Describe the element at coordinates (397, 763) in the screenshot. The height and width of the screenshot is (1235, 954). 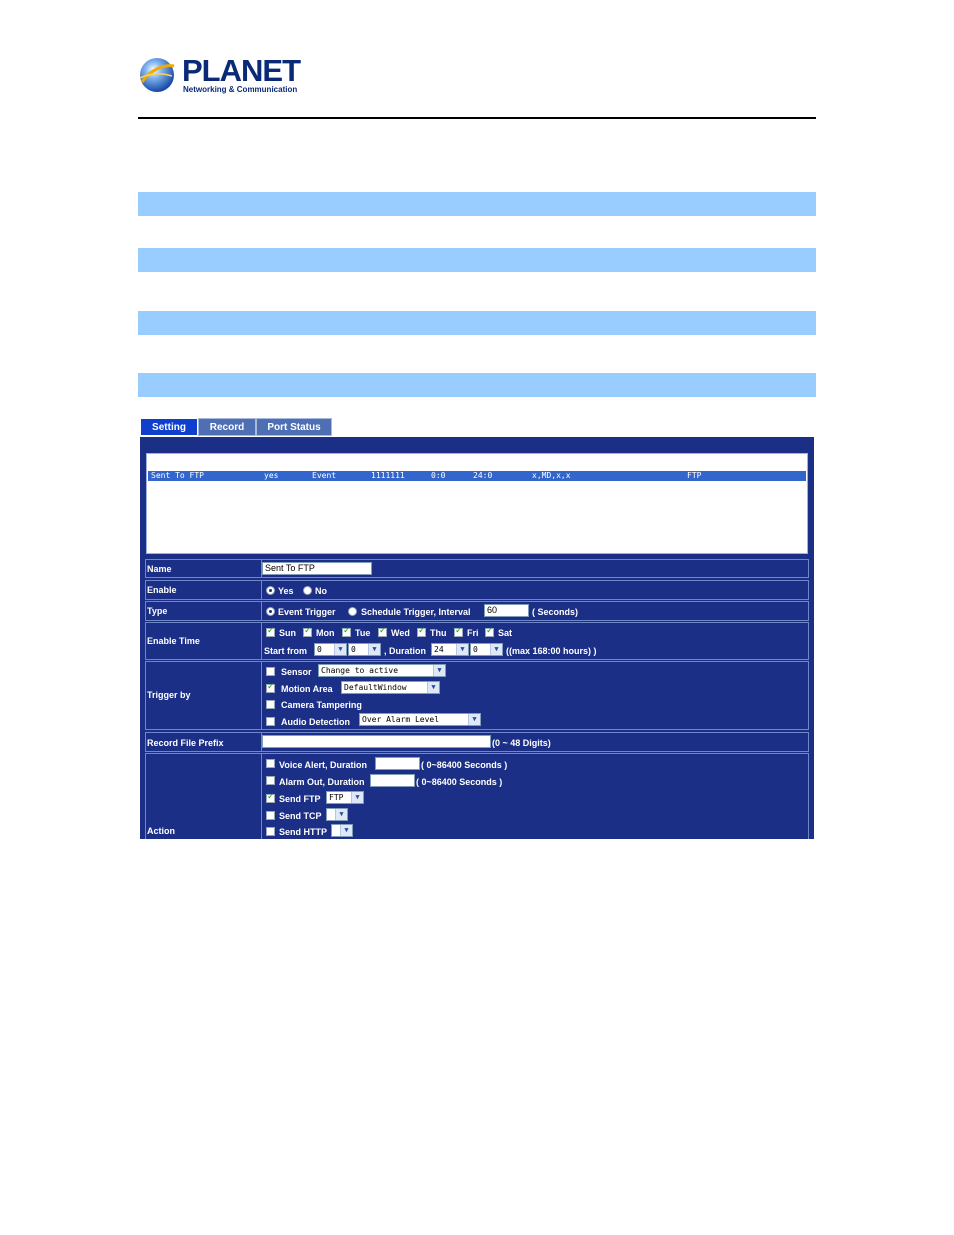
I see `voice-alert-duration-input` at that location.